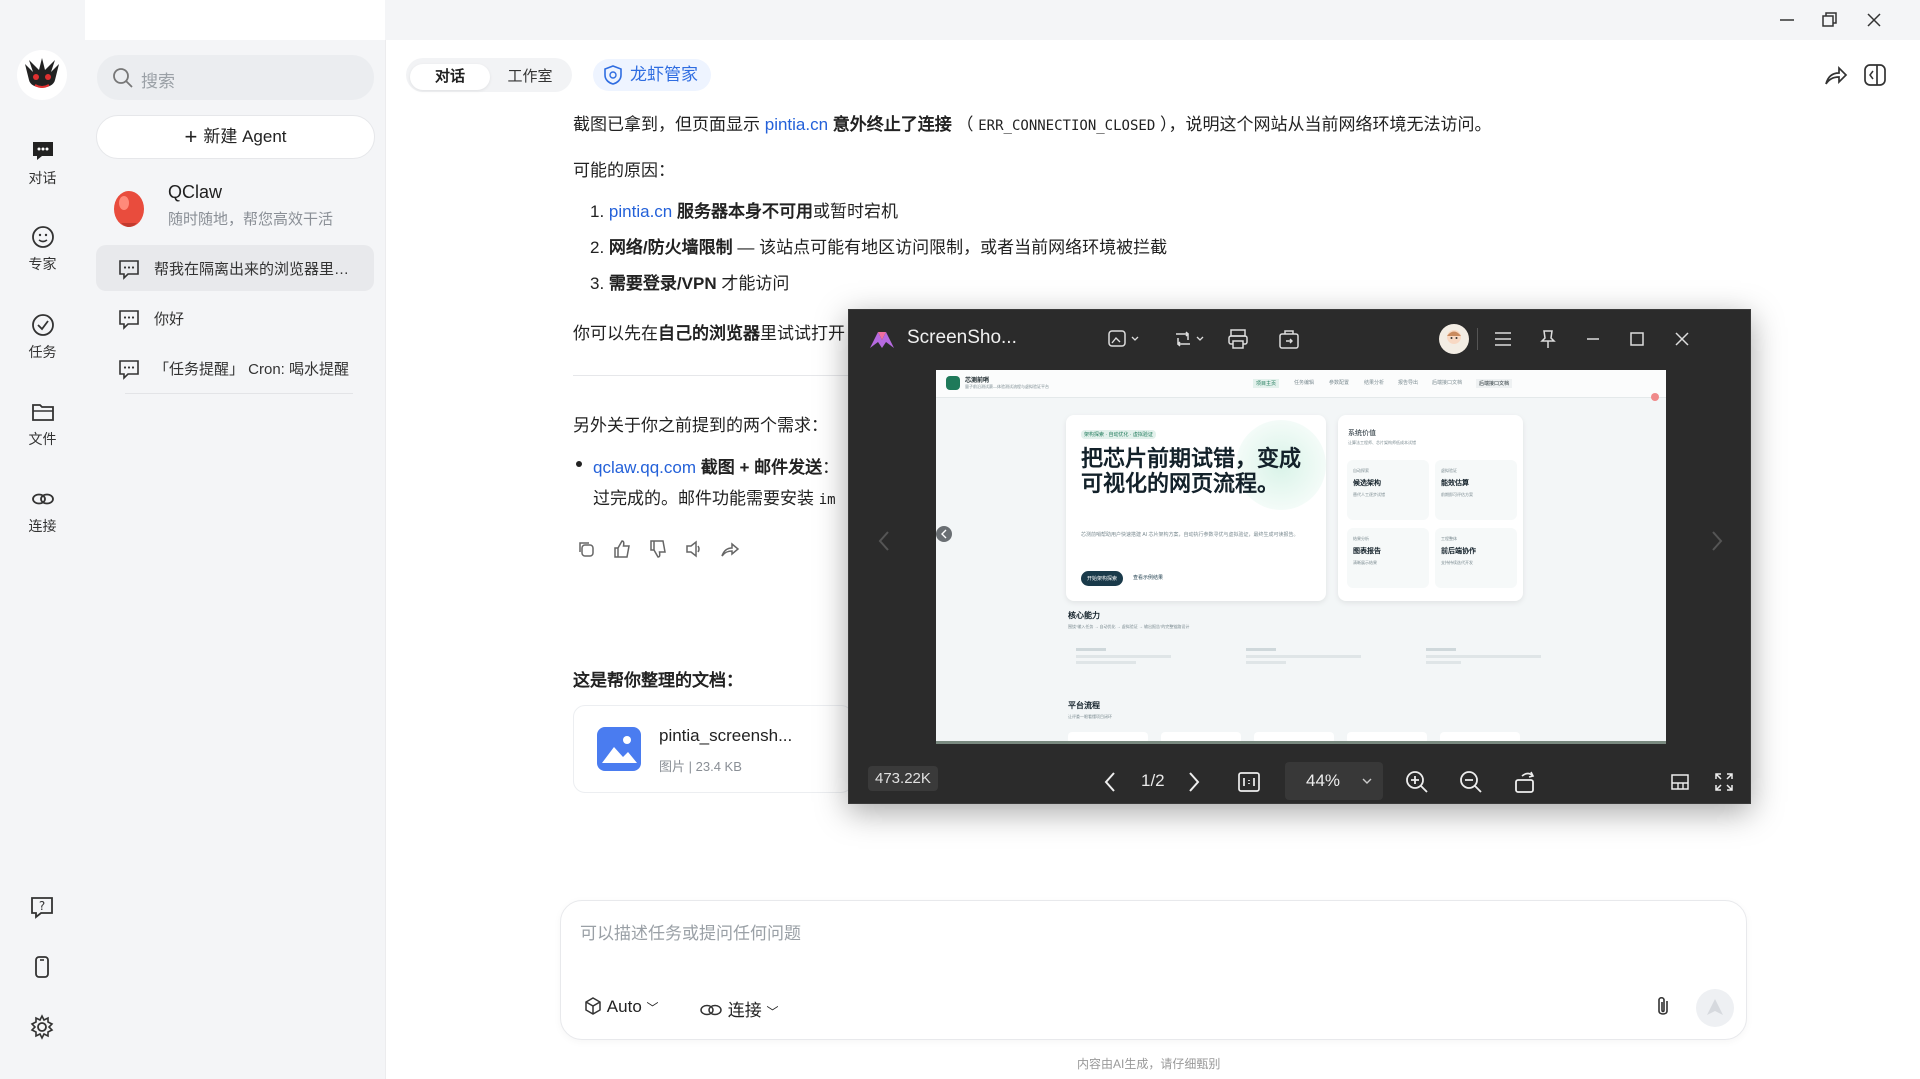  I want to click on actual-size-button, so click(1249, 784).